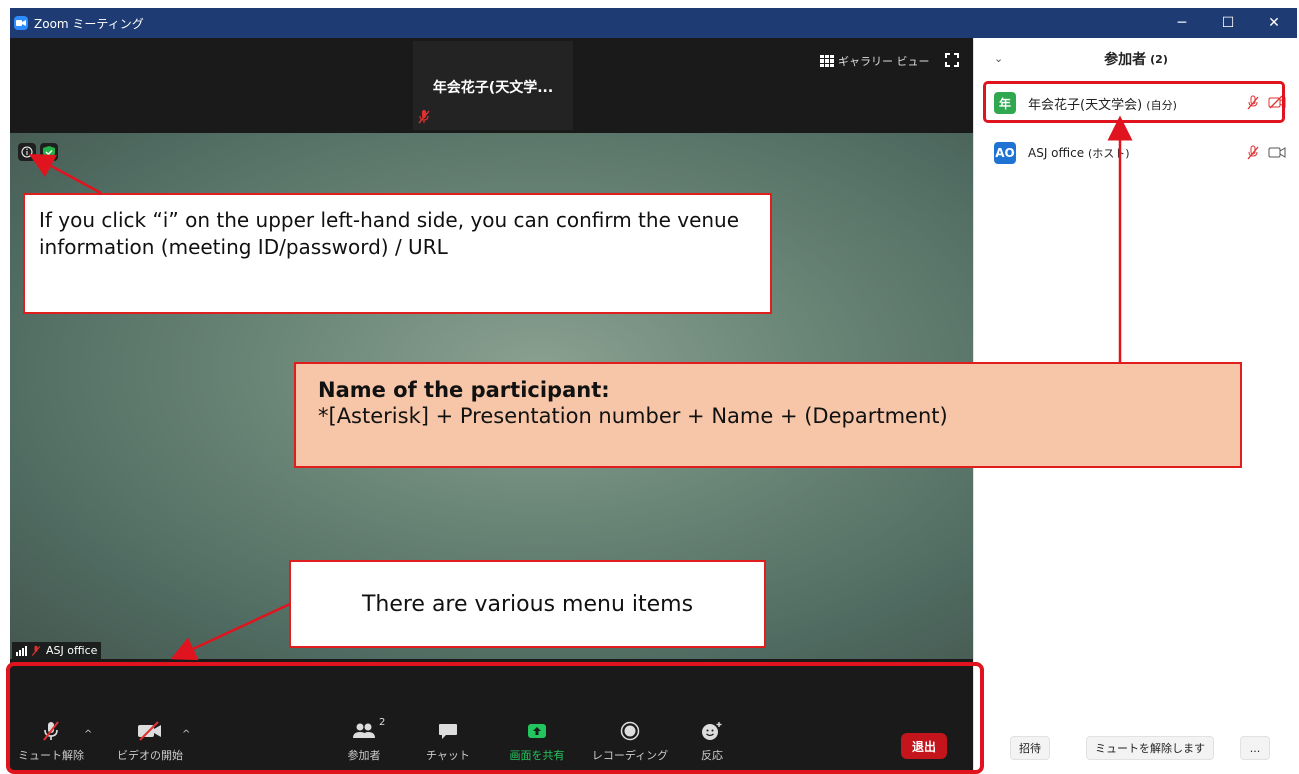 The image size is (1299, 774). I want to click on active-speaker-label: ASJ office, so click(57, 650).